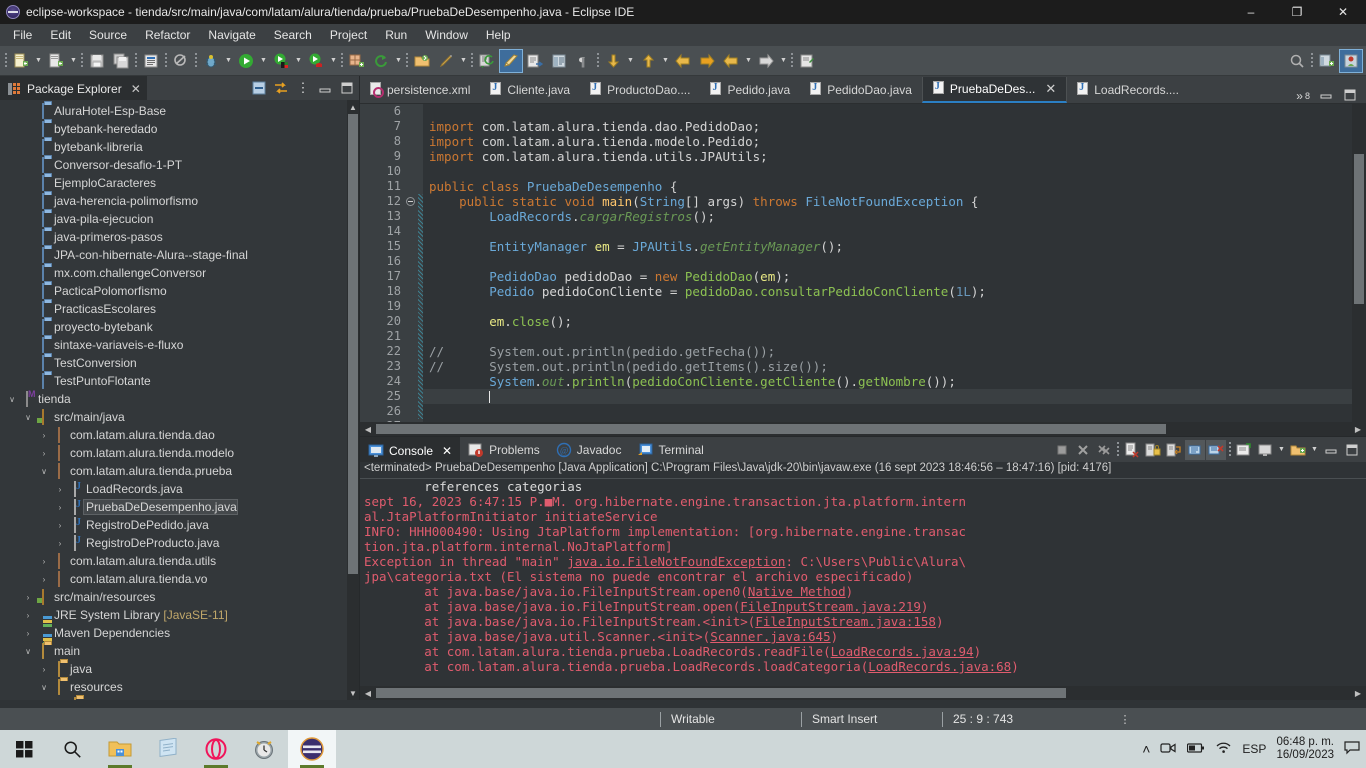  Describe the element at coordinates (179, 597) in the screenshot. I see `tree-item: › src/main/resources` at that location.